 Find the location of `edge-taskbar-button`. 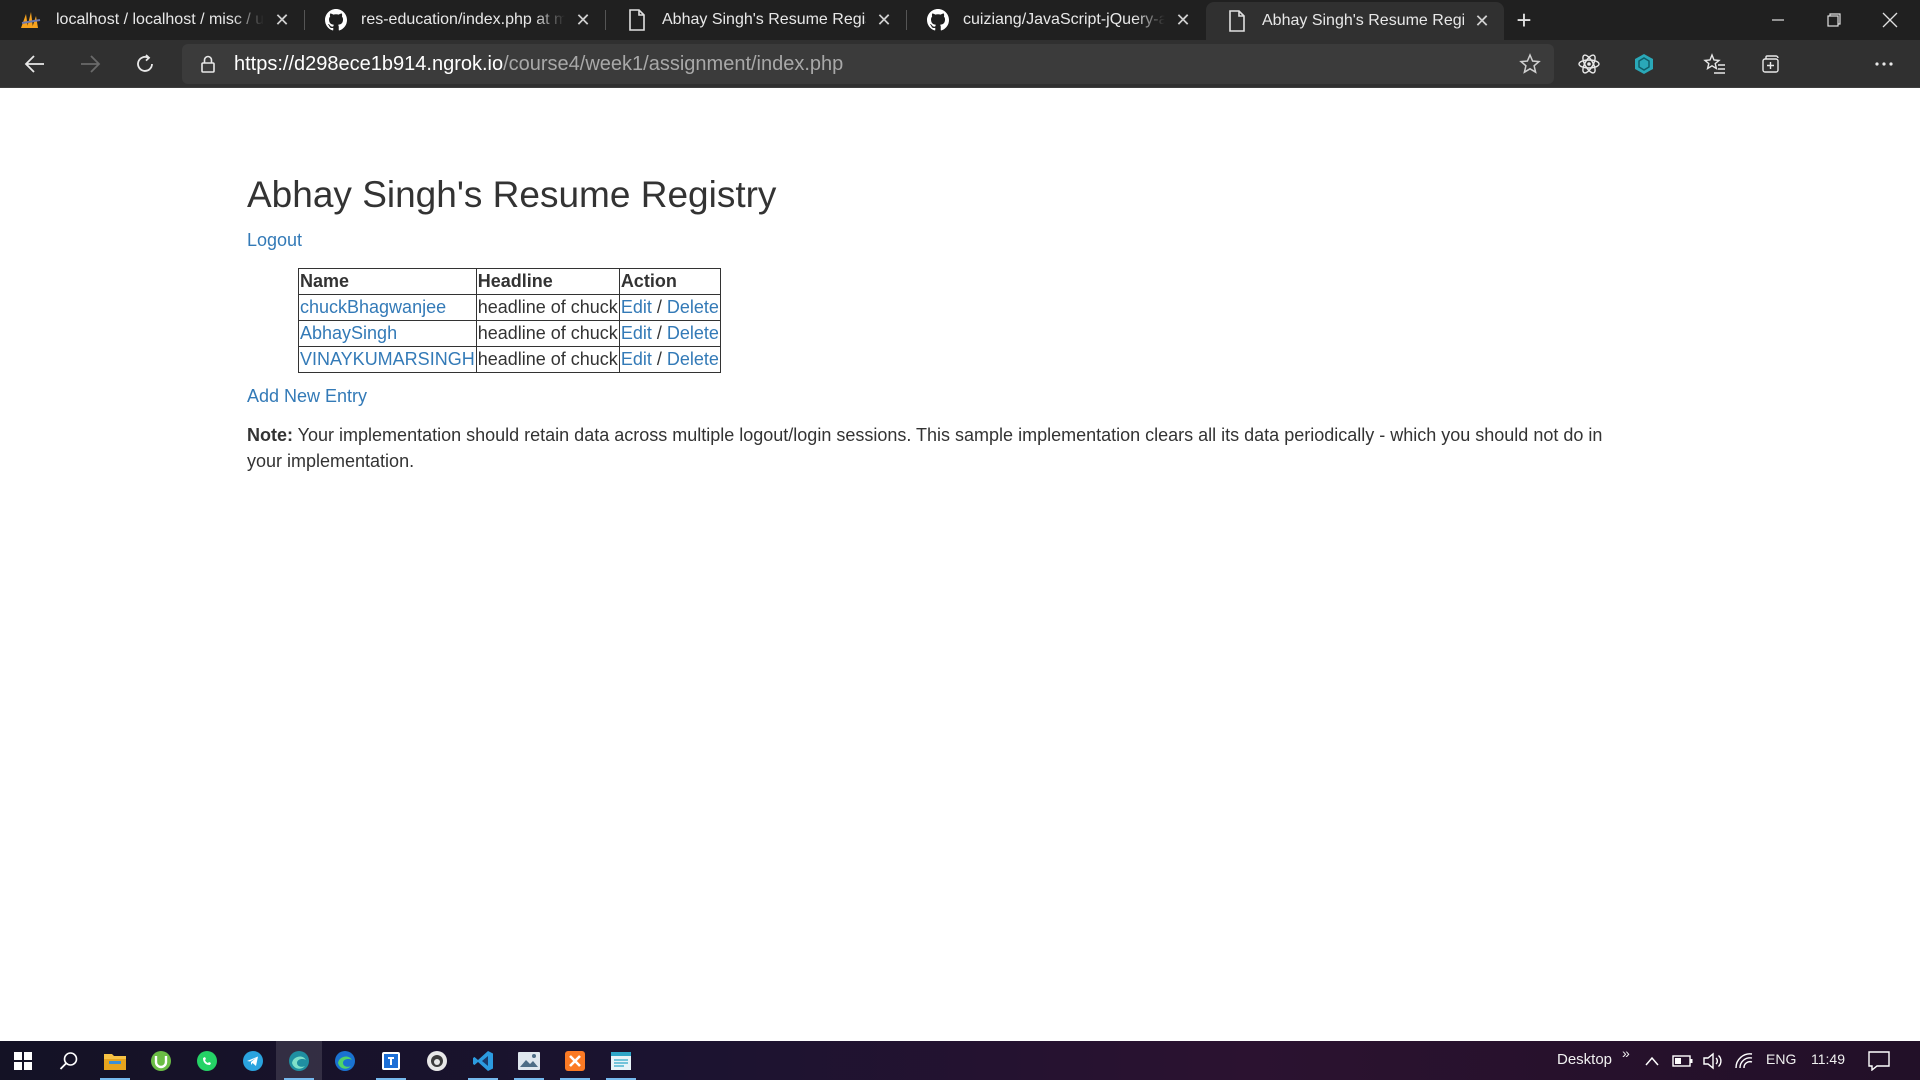

edge-taskbar-button is located at coordinates (345, 1060).